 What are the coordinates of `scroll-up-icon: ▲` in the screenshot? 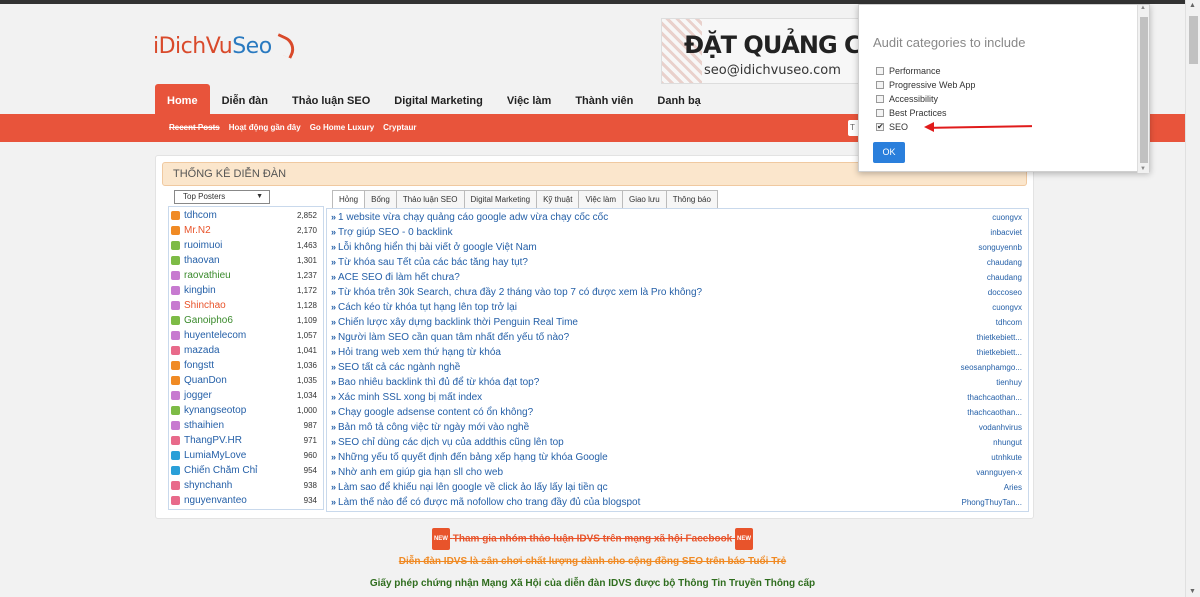 It's located at (1143, 8).